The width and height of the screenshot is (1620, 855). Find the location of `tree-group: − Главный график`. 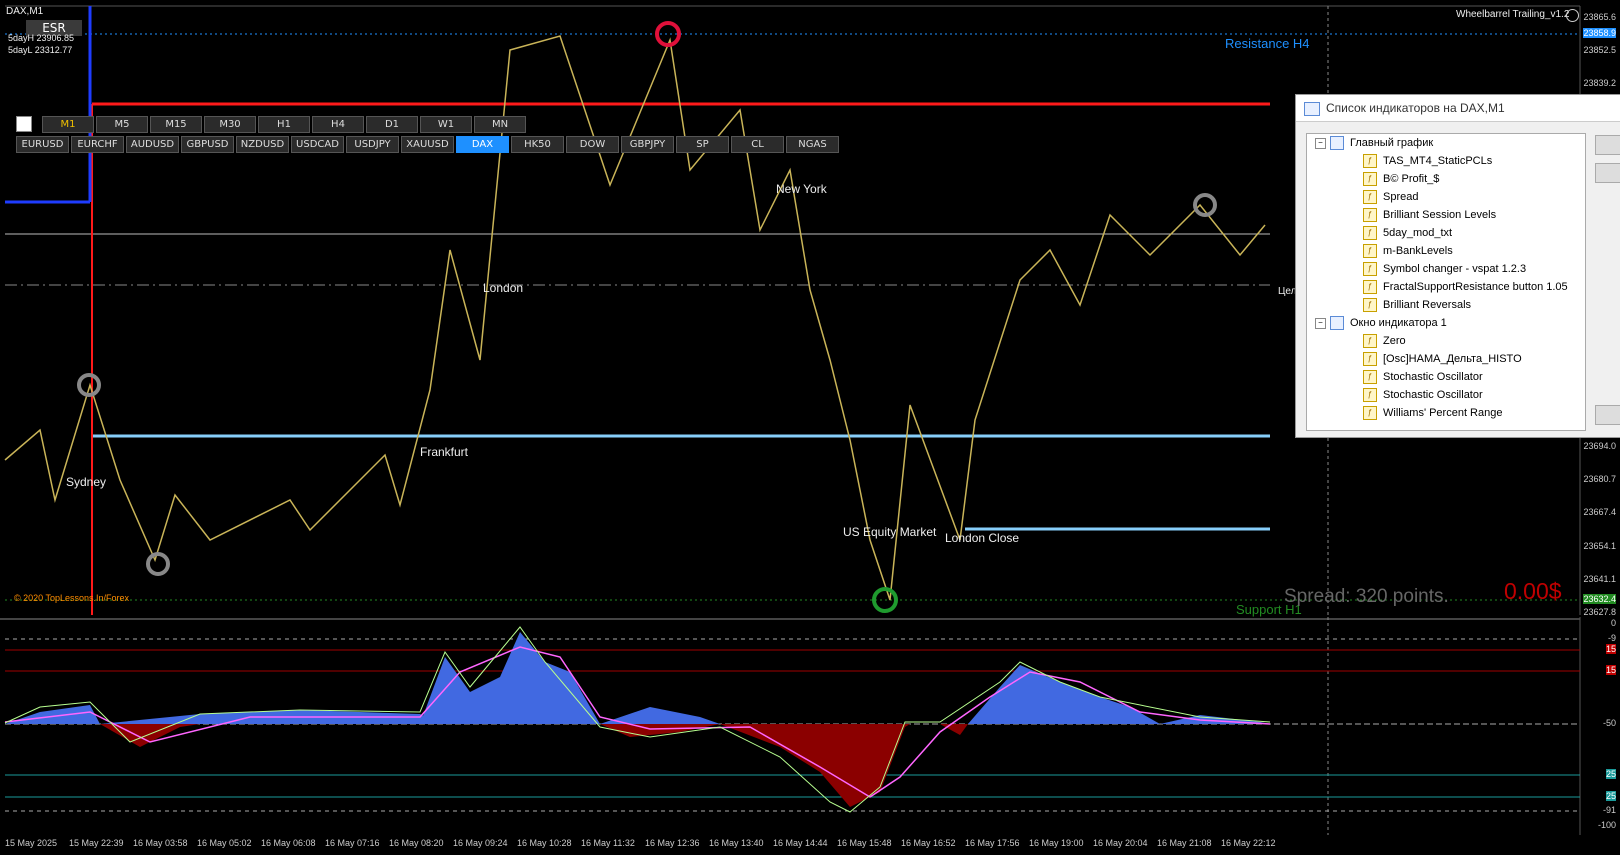

tree-group: − Главный график is located at coordinates (1446, 143).